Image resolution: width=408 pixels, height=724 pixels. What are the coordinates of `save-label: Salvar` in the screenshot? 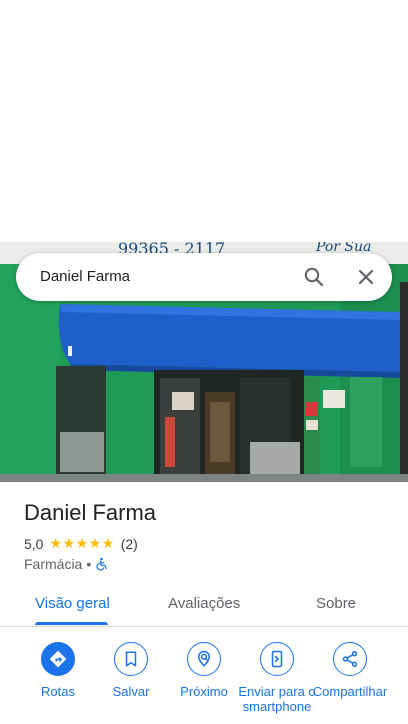 It's located at (131, 691).